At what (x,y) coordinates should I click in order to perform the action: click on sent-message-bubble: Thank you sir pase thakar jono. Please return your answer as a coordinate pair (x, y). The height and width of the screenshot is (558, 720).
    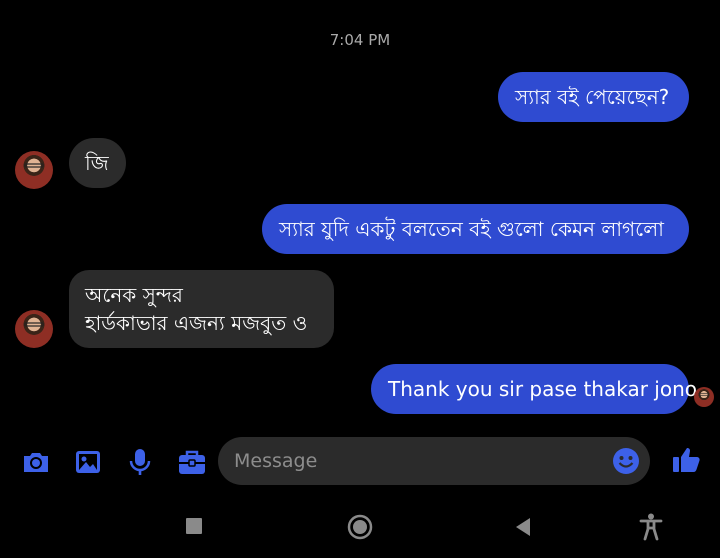
    Looking at the image, I should click on (534, 389).